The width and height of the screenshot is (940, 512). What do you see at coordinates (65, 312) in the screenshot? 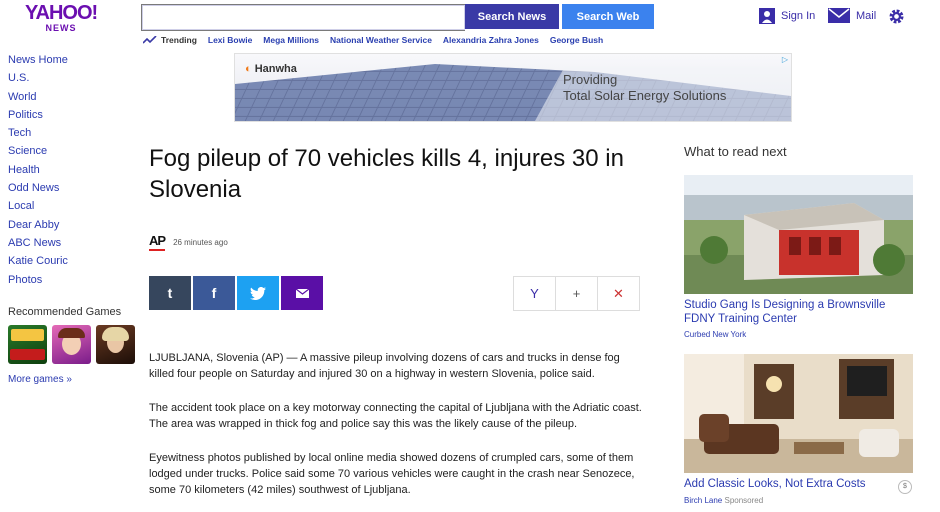
I see `recommended-games-title: Recommended Games` at bounding box center [65, 312].